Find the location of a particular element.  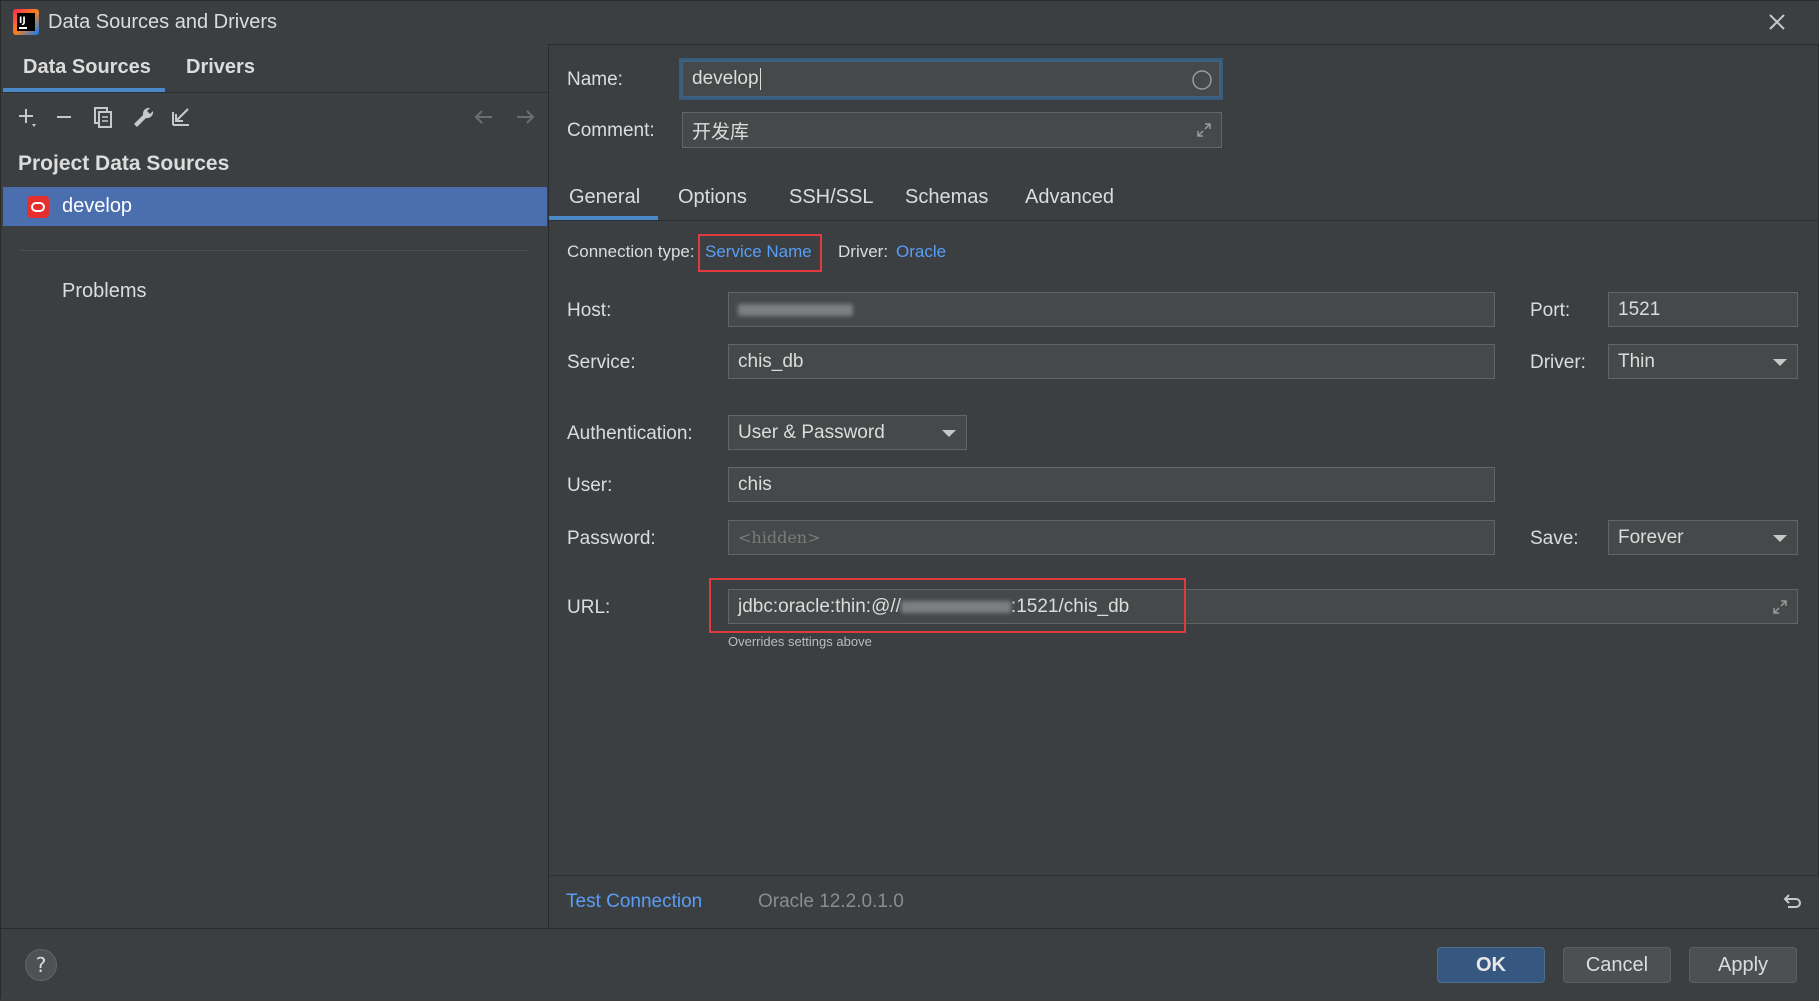

tab-data-sources: Data Sources is located at coordinates (87, 67).